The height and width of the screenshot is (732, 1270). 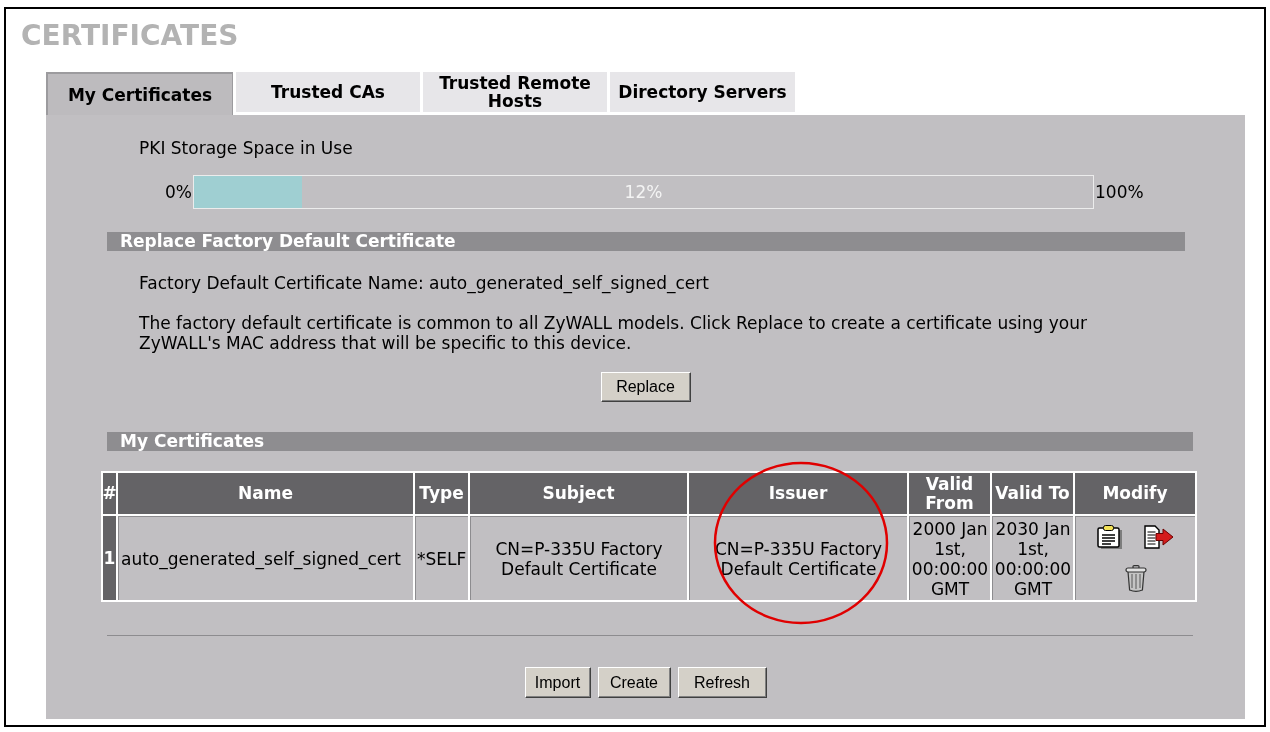 What do you see at coordinates (578, 558) in the screenshot?
I see `table-cell: CN=P-335U Factory Default Certificate` at bounding box center [578, 558].